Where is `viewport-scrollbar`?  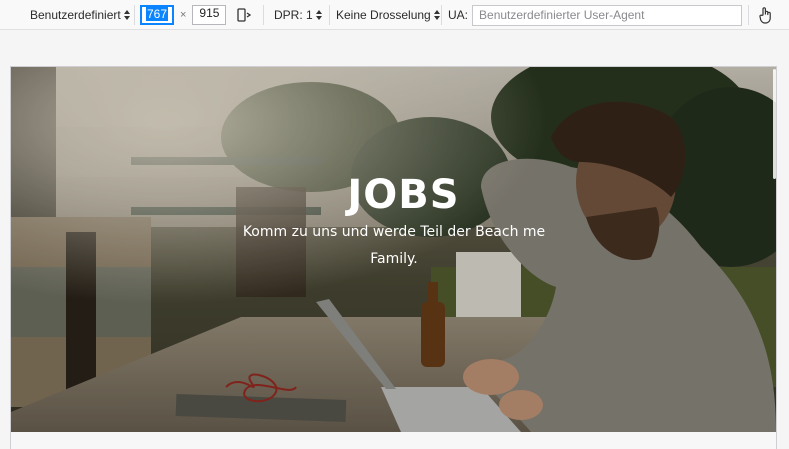
viewport-scrollbar is located at coordinates (774, 124).